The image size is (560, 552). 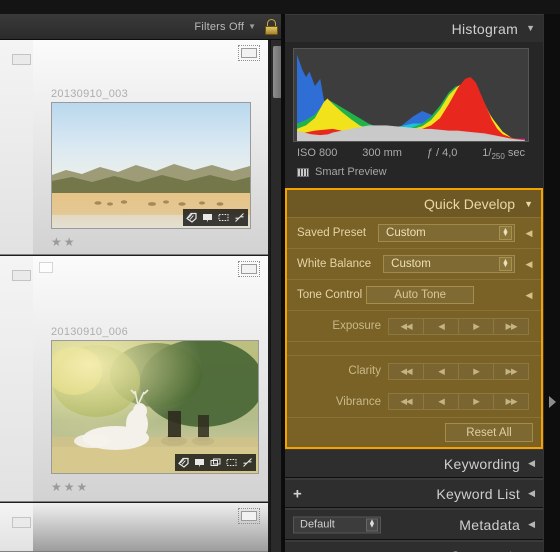 I want to click on row-exposure: Exposure ◀◀ ◀ ▶ ▶▶, so click(x=414, y=325).